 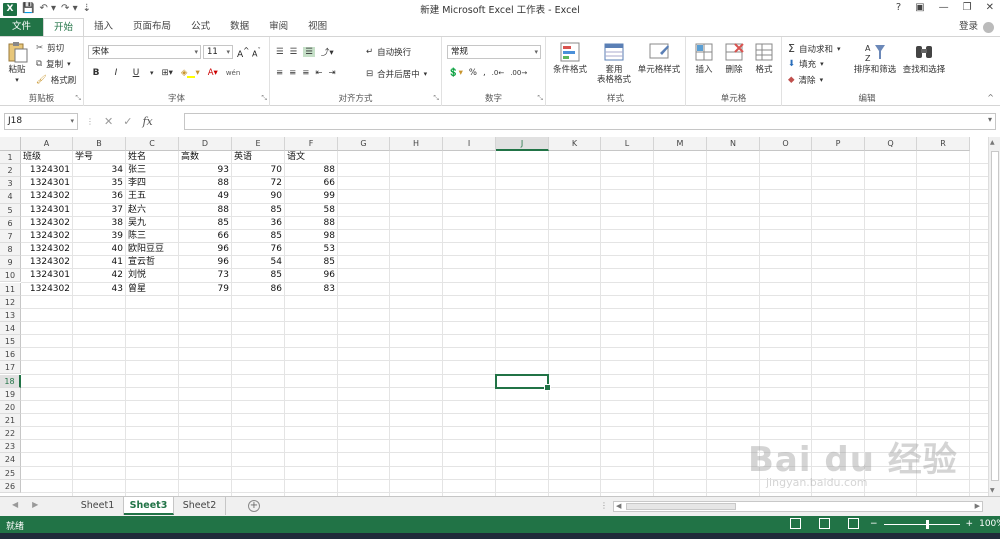 What do you see at coordinates (15, 504) in the screenshot?
I see `prev-sheet-icon: ◀` at bounding box center [15, 504].